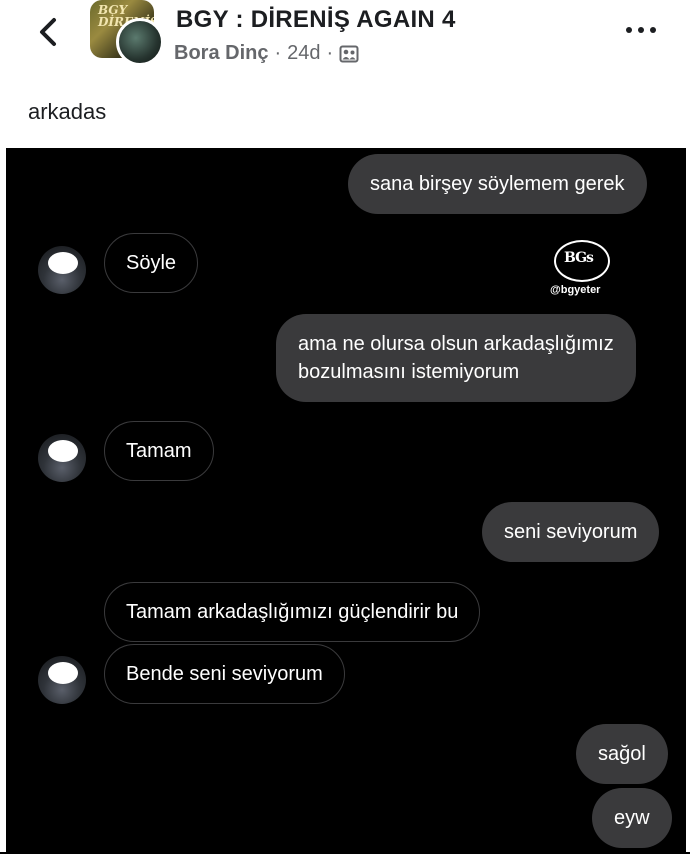  What do you see at coordinates (579, 258) in the screenshot?
I see `watermark-logo: BGs` at bounding box center [579, 258].